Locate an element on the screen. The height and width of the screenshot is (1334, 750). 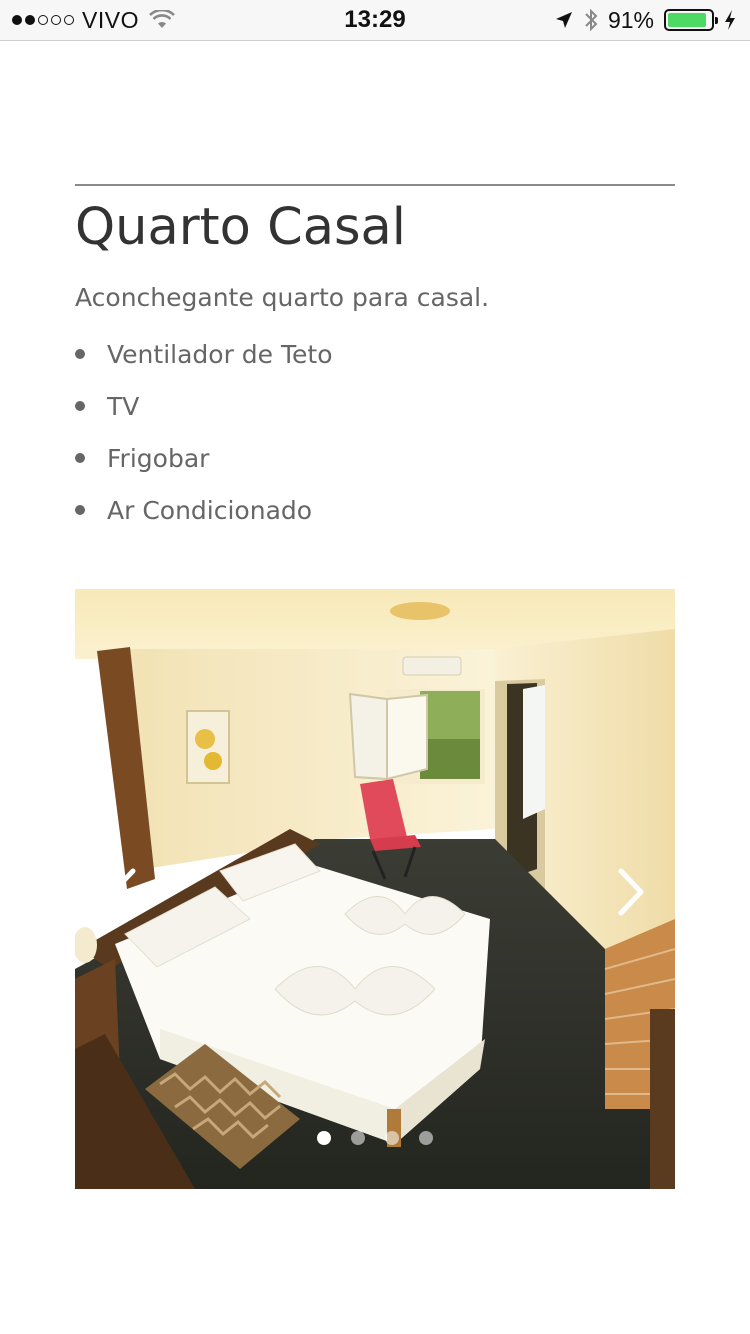
section-divider is located at coordinates (375, 185).